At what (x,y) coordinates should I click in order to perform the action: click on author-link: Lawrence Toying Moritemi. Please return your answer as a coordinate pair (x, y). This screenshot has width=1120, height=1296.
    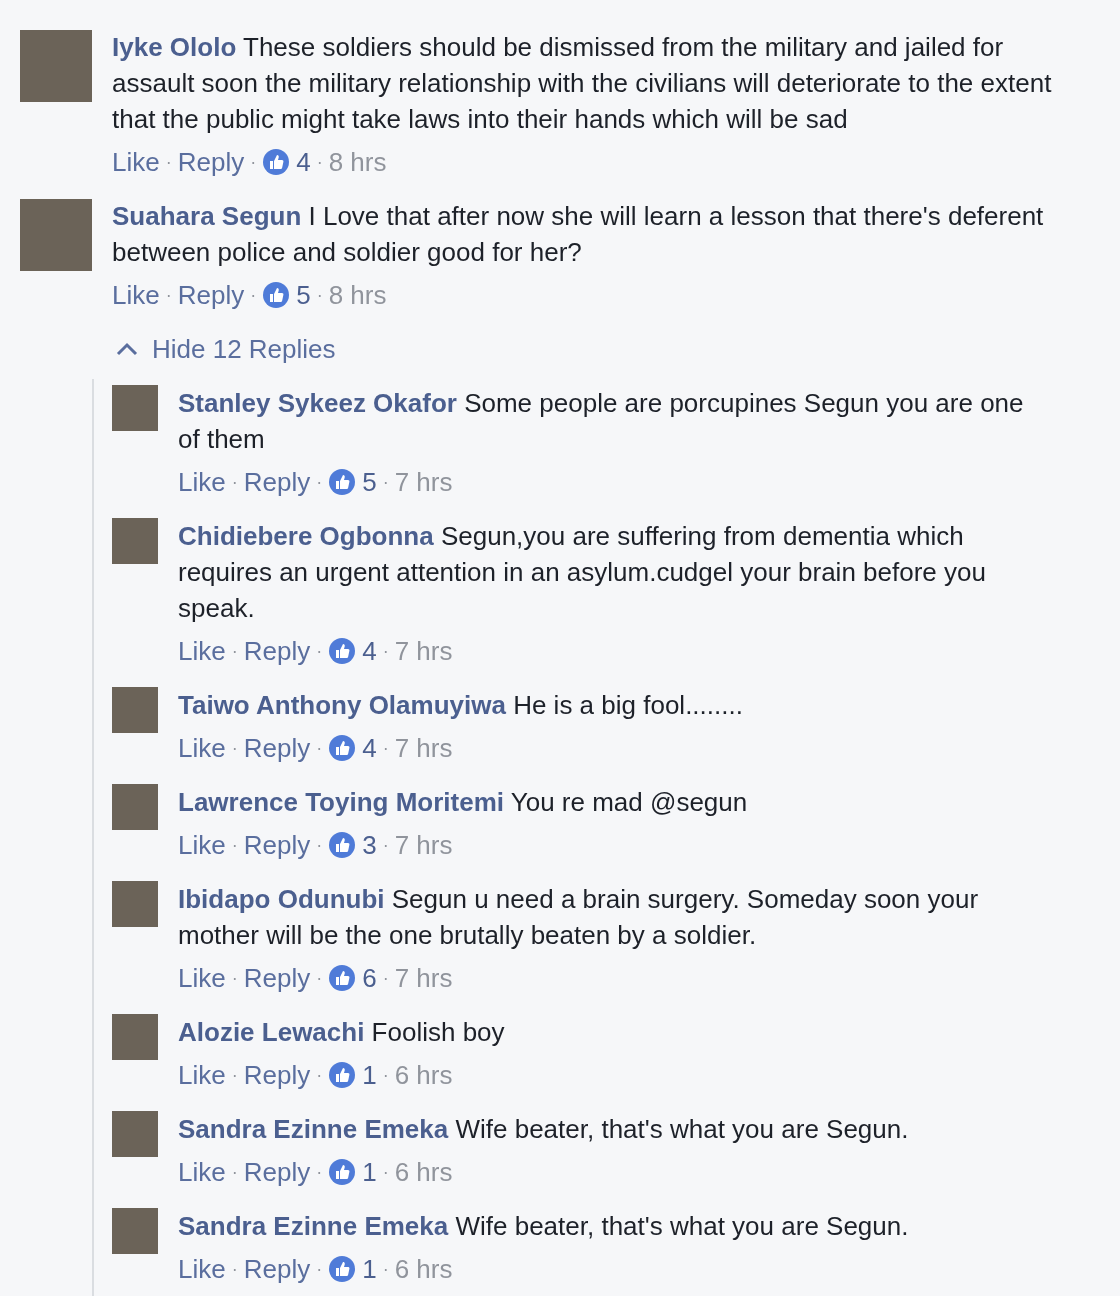
    Looking at the image, I should click on (341, 802).